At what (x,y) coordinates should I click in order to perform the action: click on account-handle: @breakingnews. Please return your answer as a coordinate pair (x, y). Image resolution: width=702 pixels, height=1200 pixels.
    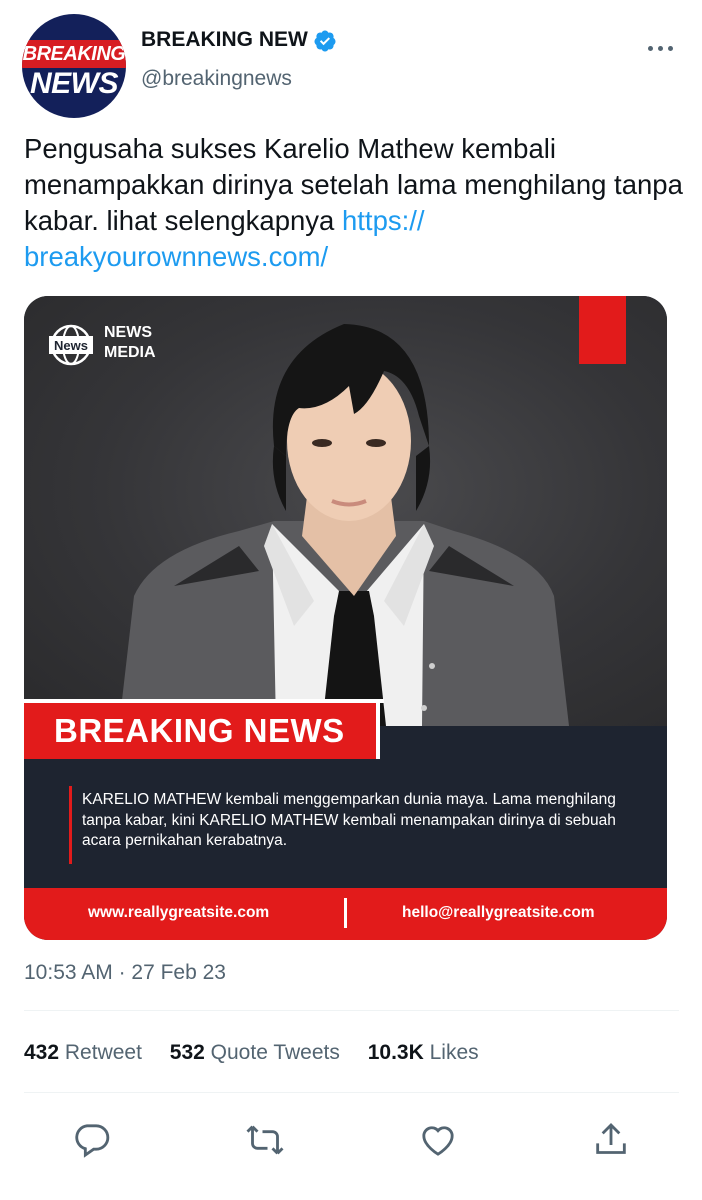
    Looking at the image, I should click on (216, 79).